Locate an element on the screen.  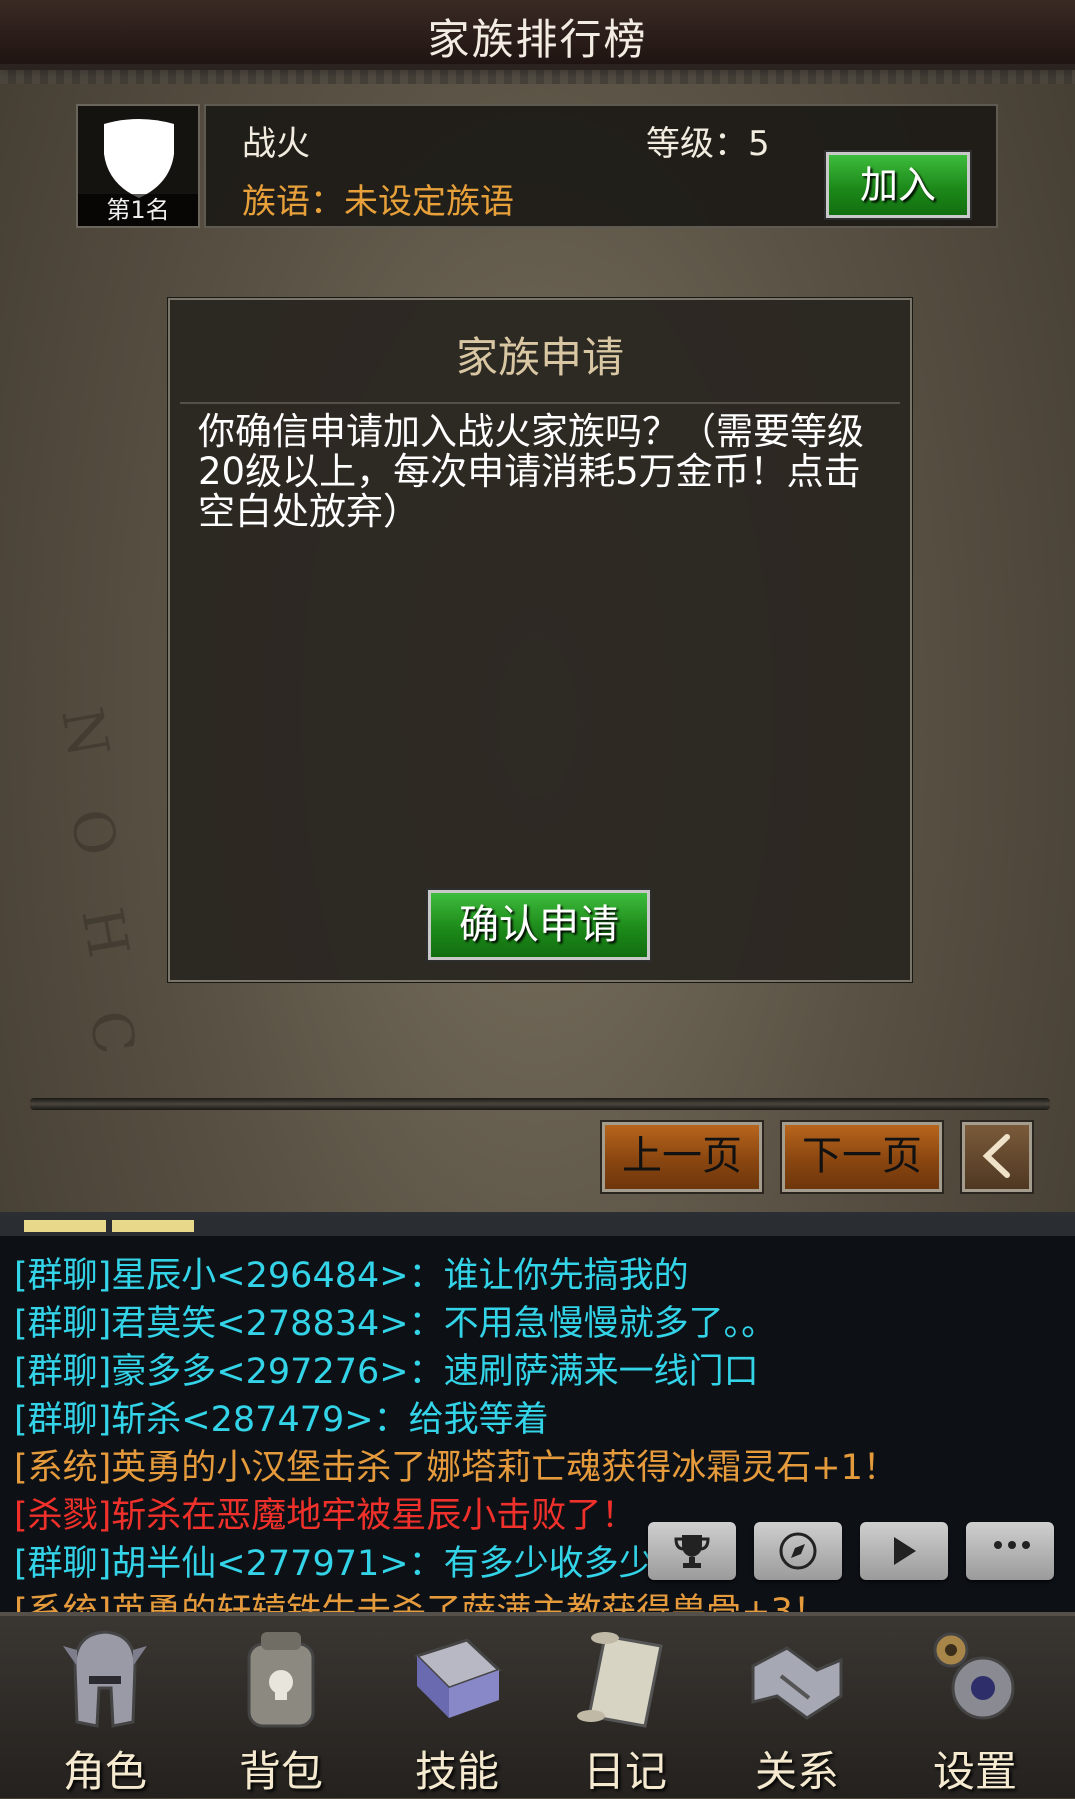
chat-line: [群聊]君莫笑<278834>：不用急慢慢就多了。。 is located at coordinates (395, 1324).